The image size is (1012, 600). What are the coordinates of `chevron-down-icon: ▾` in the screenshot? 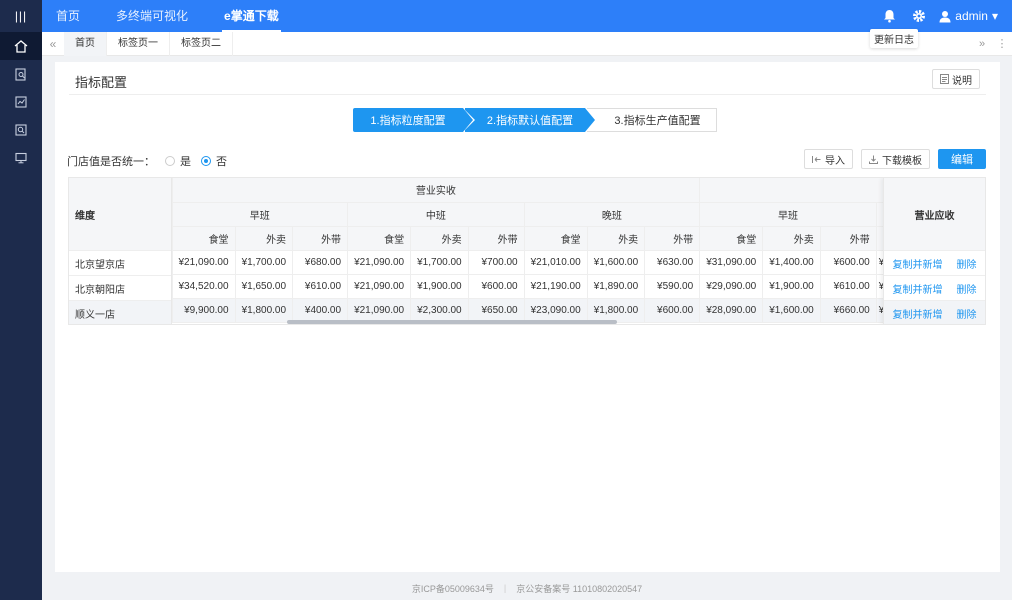 It's located at (994, 16).